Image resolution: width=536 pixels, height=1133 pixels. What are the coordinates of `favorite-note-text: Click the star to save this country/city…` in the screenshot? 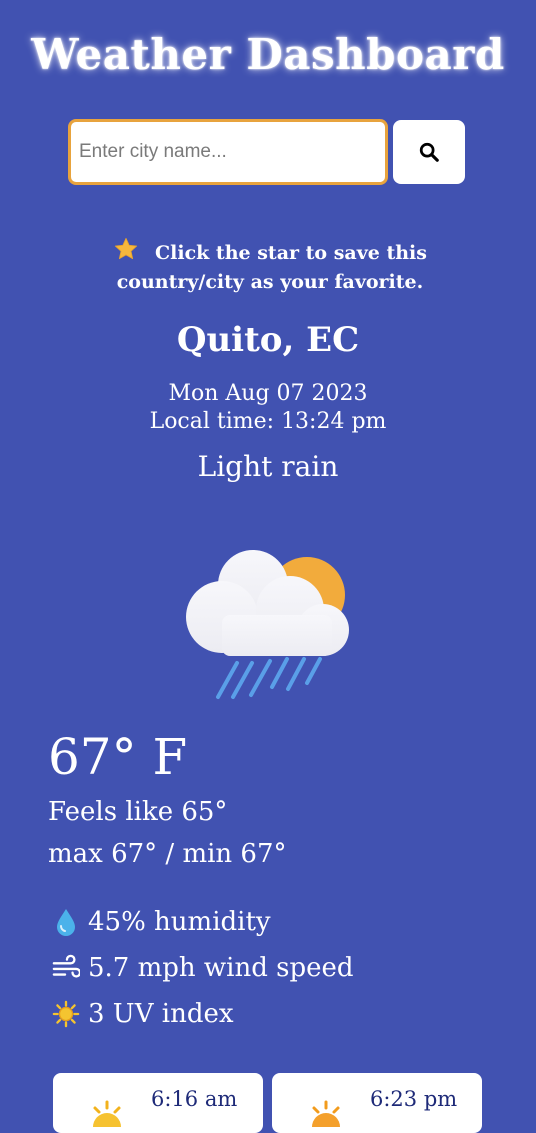 It's located at (271, 267).